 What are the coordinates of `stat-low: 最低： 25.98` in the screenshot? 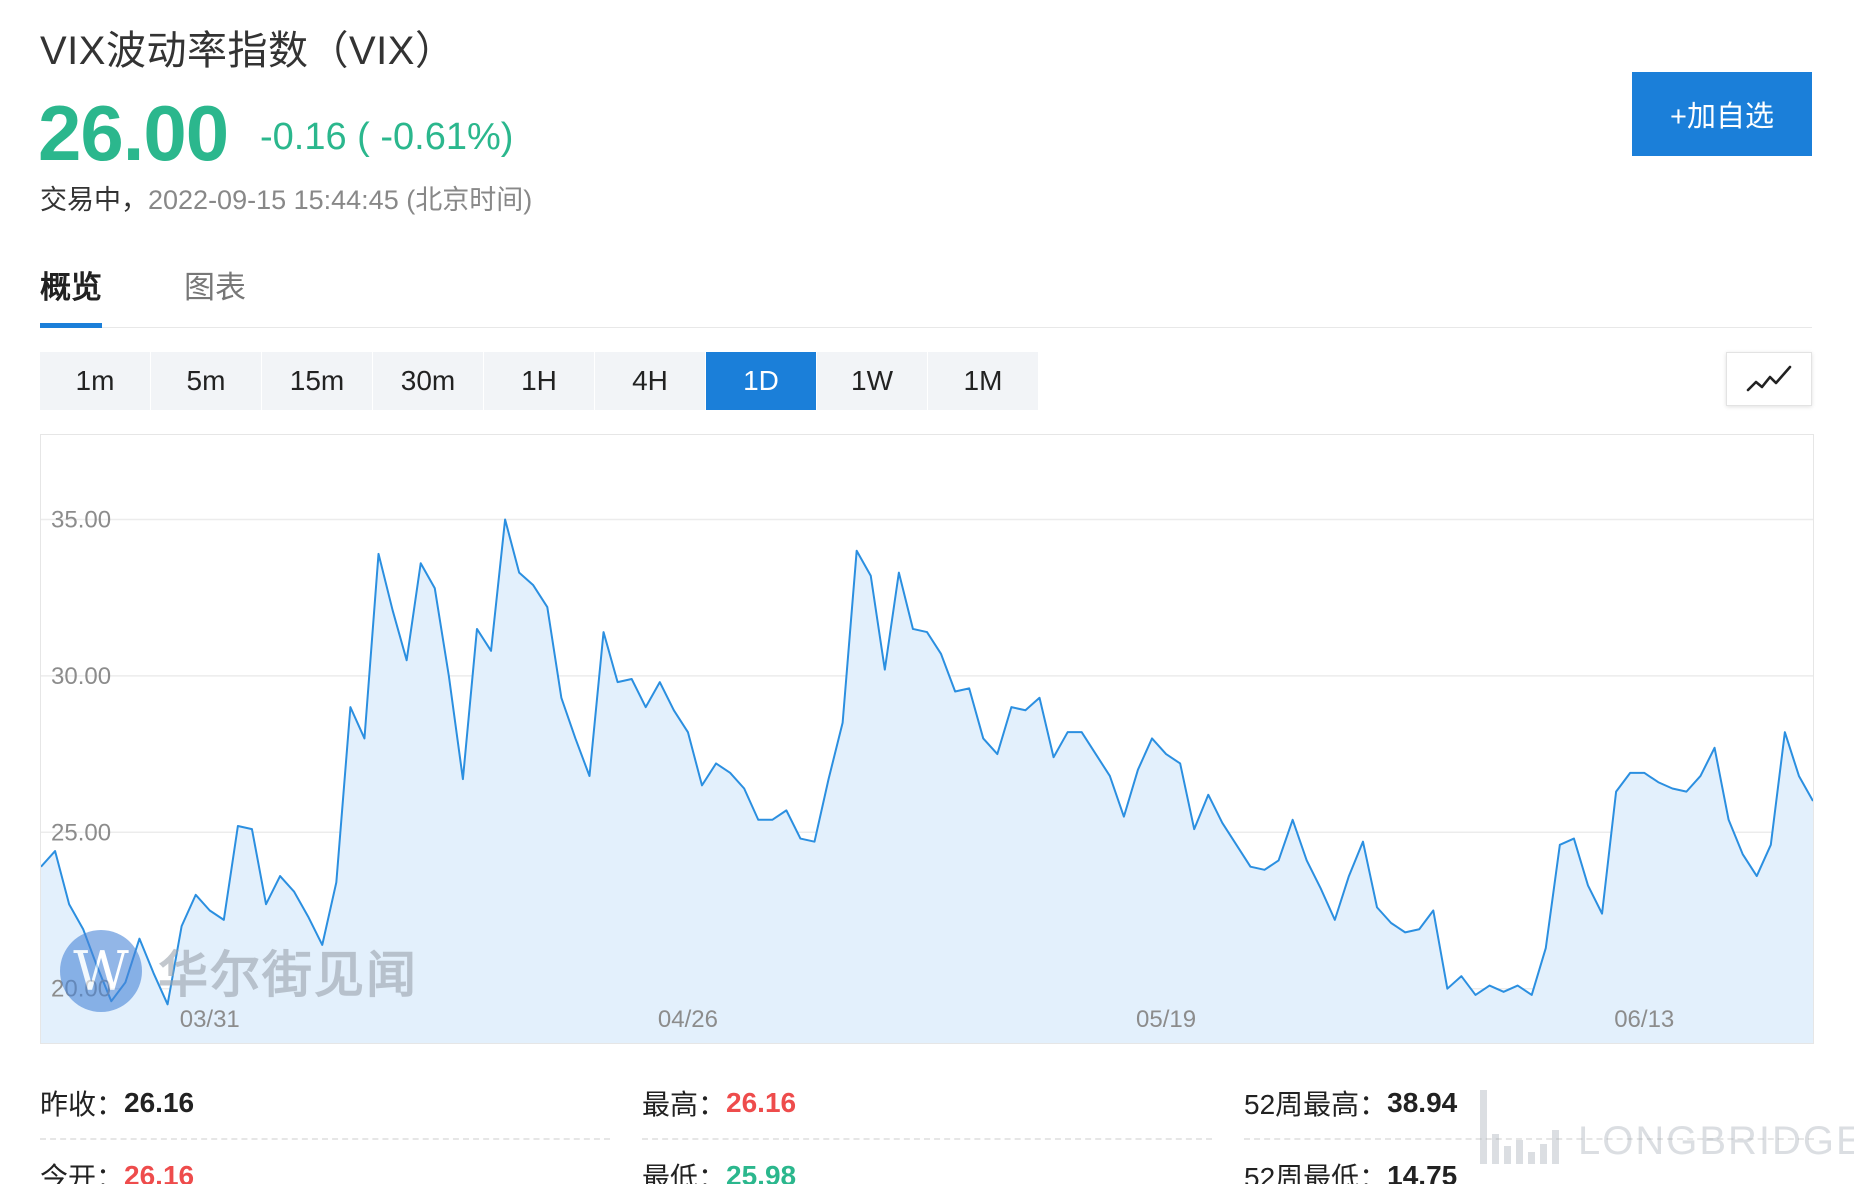 It's located at (927, 1162).